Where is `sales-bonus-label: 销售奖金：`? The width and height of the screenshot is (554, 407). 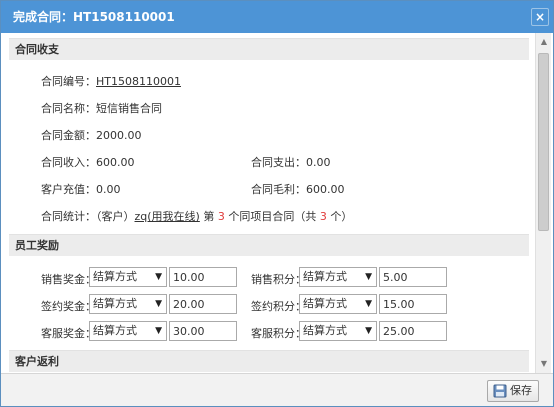 sales-bonus-label: 销售奖金： is located at coordinates (68, 279).